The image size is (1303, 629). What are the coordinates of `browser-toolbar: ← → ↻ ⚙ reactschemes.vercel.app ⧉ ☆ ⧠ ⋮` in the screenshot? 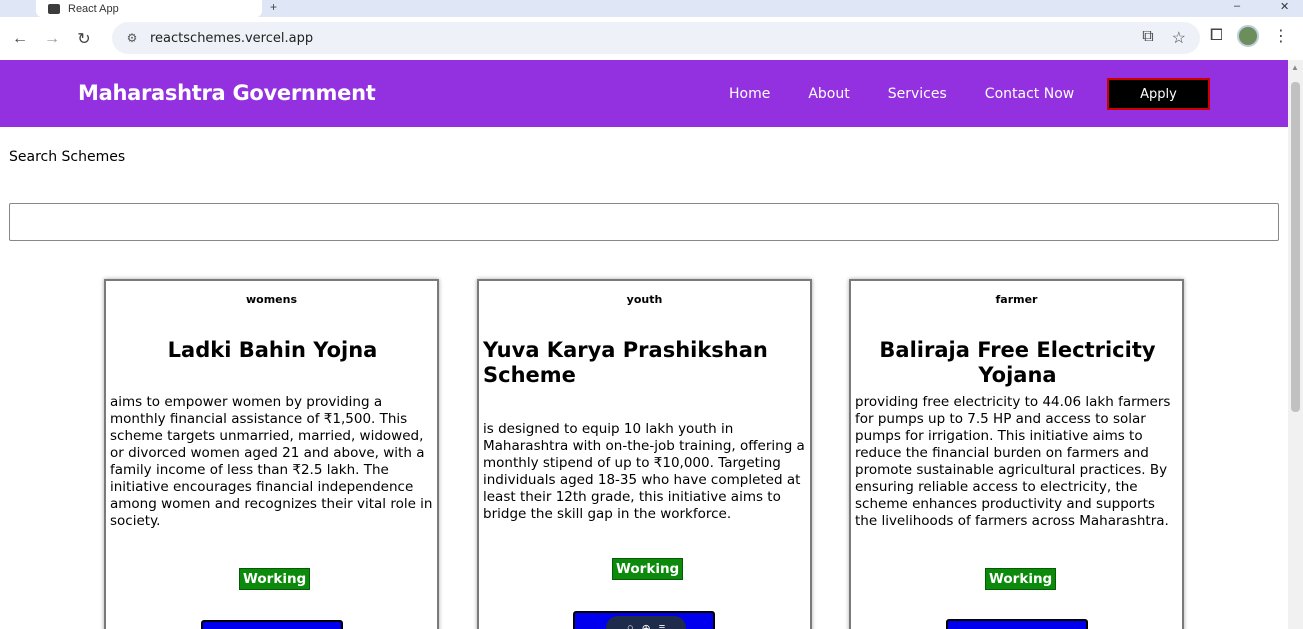 It's located at (651, 38).